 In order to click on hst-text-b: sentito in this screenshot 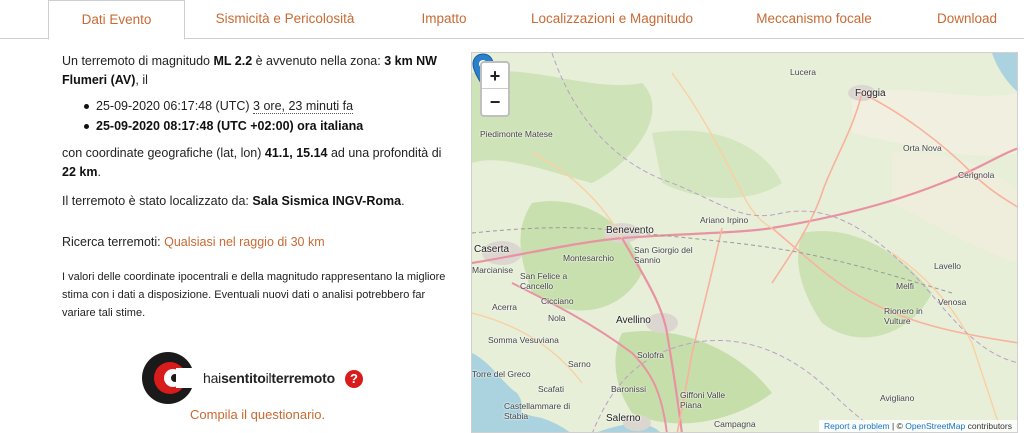, I will do `click(243, 378)`.